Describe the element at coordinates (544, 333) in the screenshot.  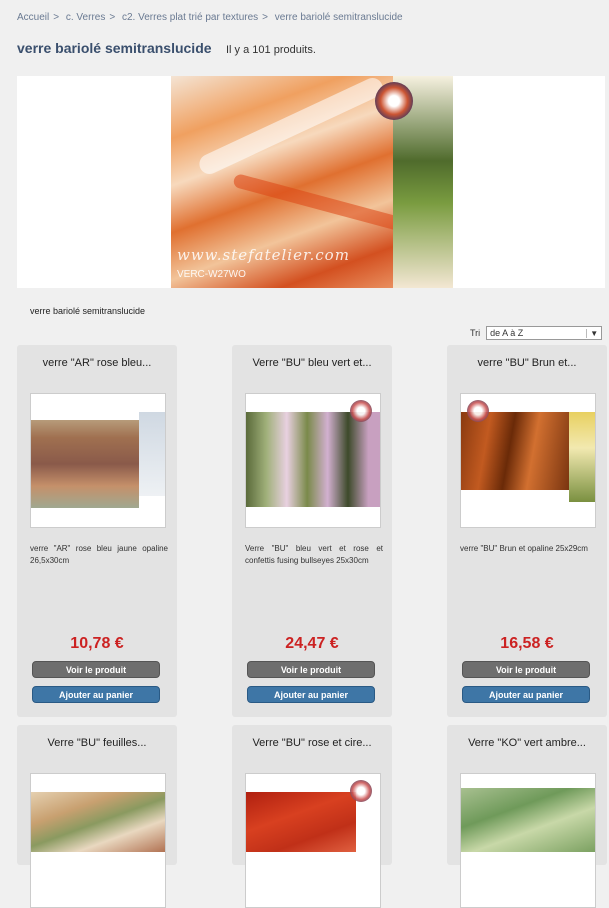
I see `sort-select: de A à Z ▼` at that location.